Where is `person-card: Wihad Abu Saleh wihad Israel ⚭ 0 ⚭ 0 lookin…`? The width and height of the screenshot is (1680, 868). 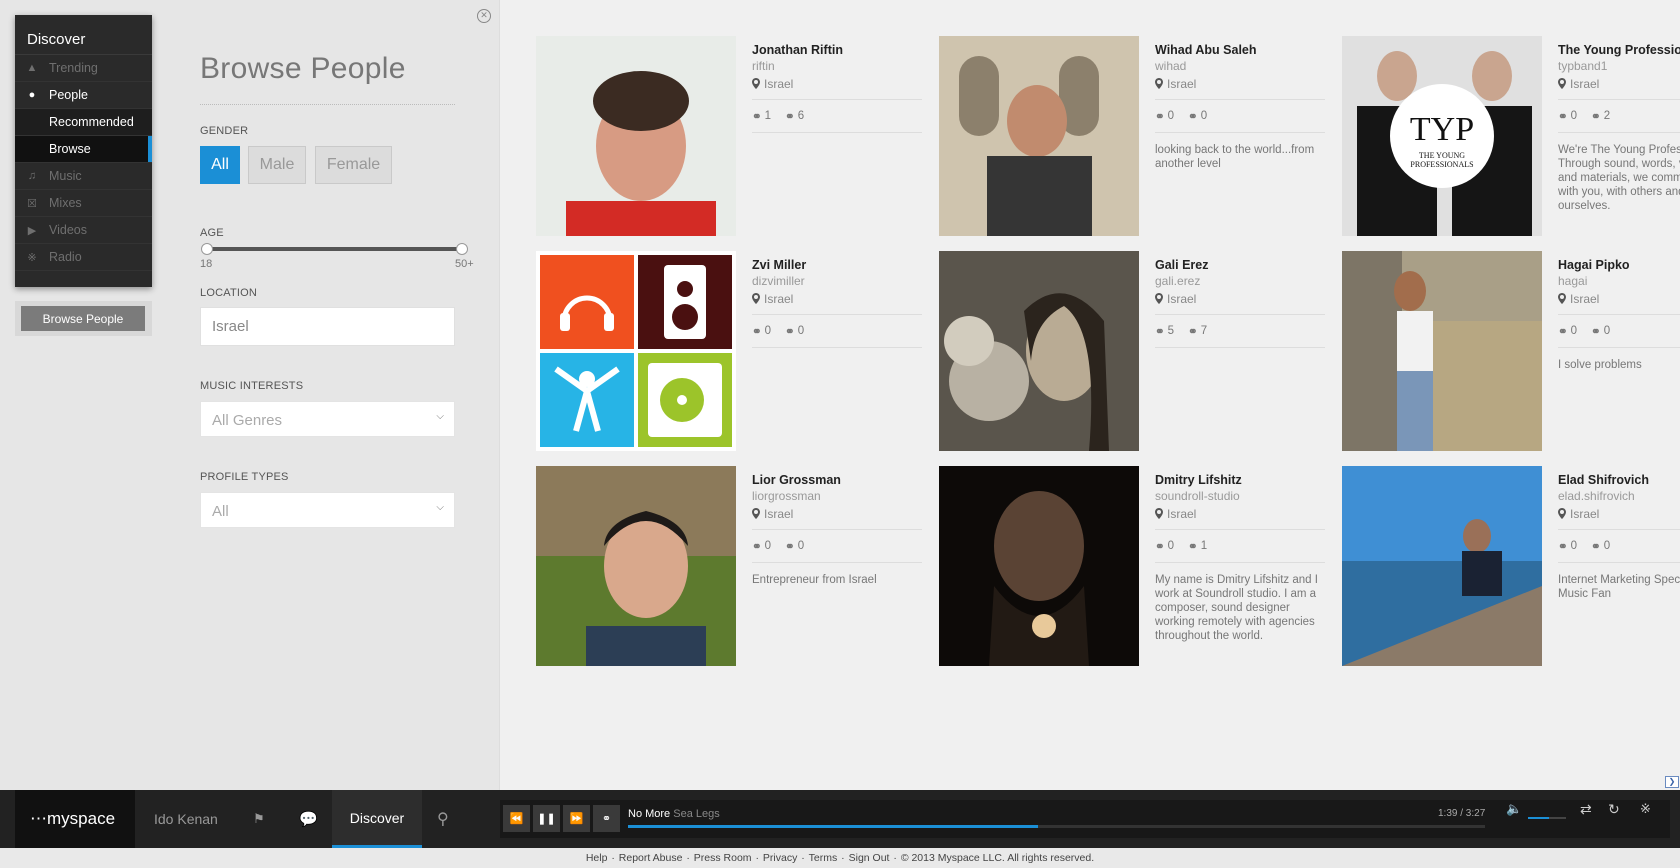 person-card: Wihad Abu Saleh wihad Israel ⚭ 0 ⚭ 0 lookin… is located at coordinates (1139, 136).